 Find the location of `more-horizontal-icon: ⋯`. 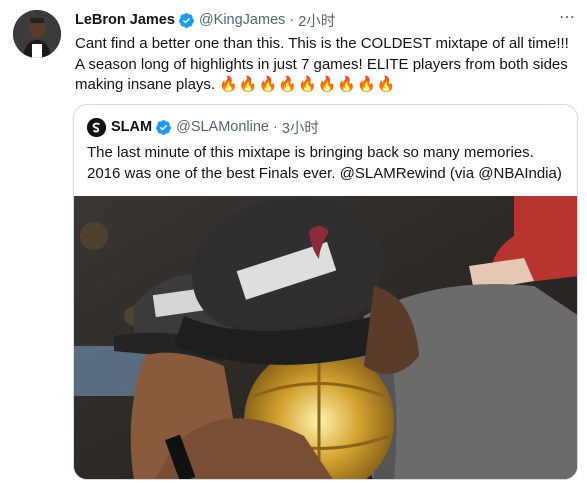

more-horizontal-icon: ⋯ is located at coordinates (567, 17).